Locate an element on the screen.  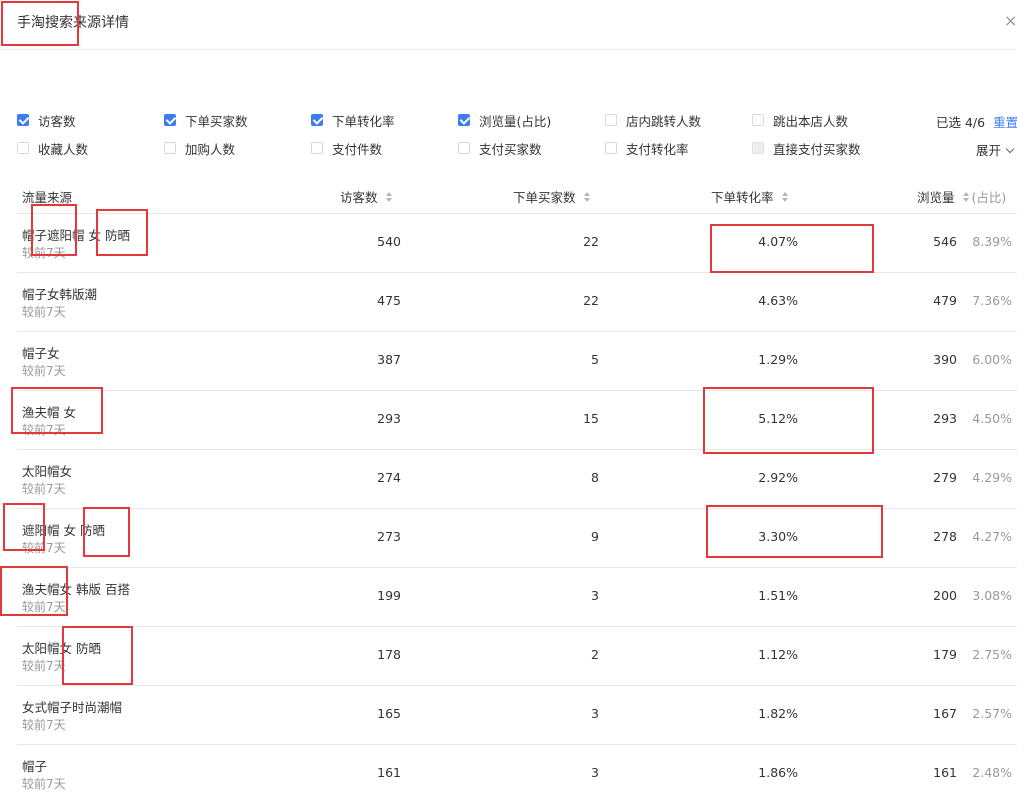
row-visitors: 475 is located at coordinates (389, 300).